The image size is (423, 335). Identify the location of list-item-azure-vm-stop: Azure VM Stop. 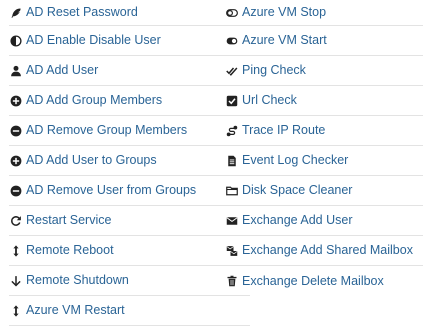
(324, 13).